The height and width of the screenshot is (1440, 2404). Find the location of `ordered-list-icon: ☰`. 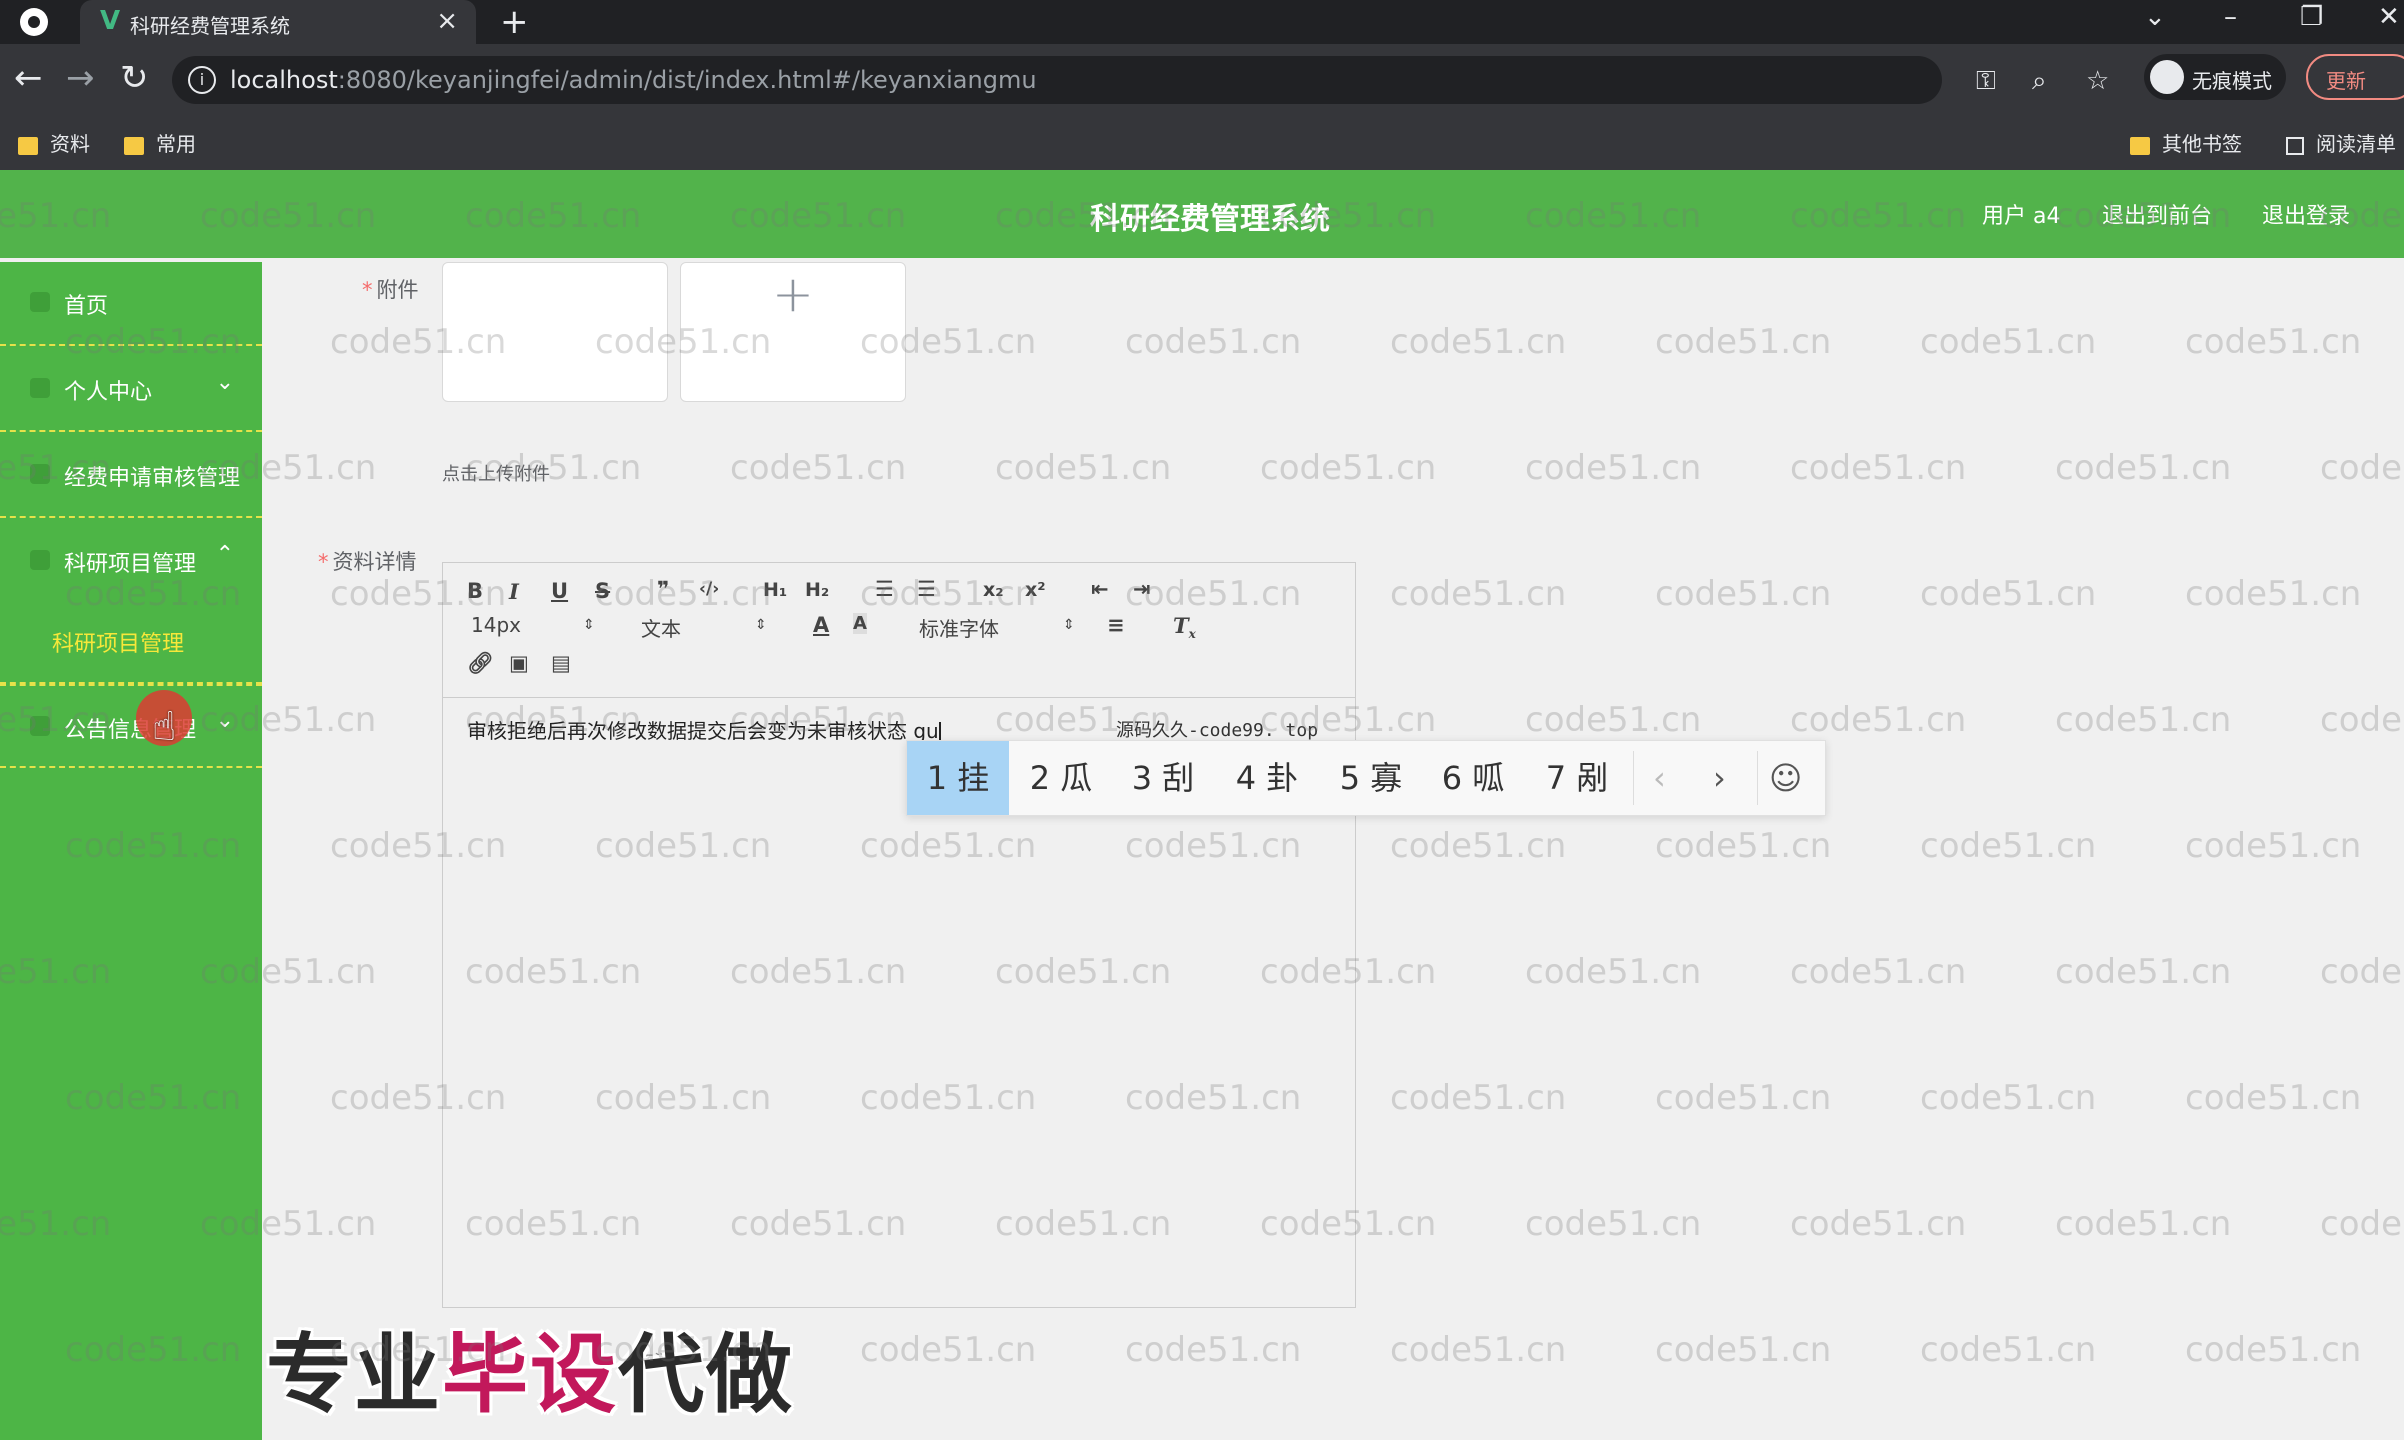

ordered-list-icon: ☰ is located at coordinates (884, 589).